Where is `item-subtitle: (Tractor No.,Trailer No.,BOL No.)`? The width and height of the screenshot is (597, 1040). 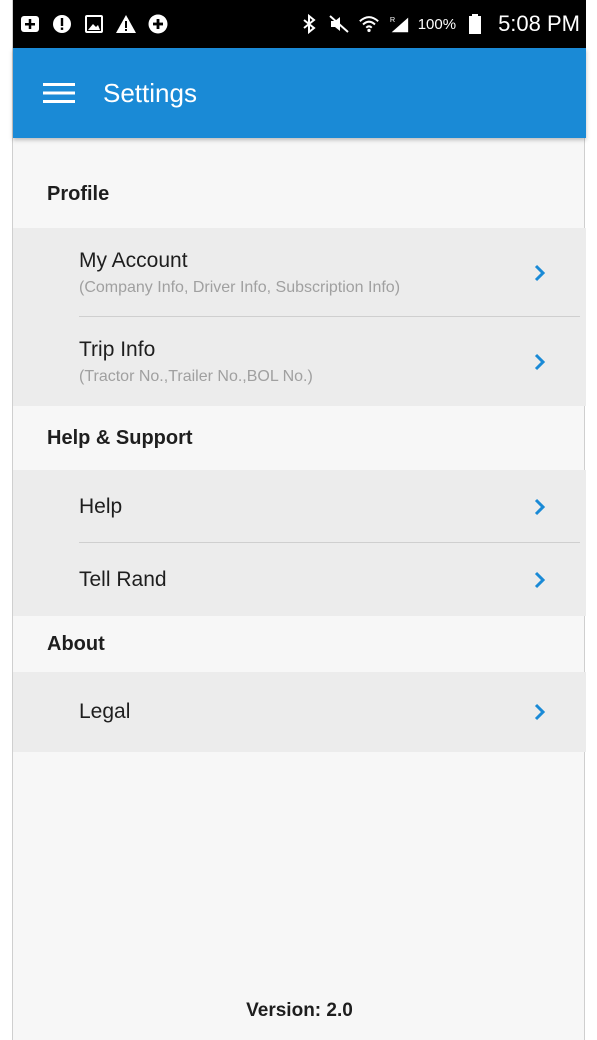
item-subtitle: (Tractor No.,Trailer No.,BOL No.) is located at coordinates (196, 376).